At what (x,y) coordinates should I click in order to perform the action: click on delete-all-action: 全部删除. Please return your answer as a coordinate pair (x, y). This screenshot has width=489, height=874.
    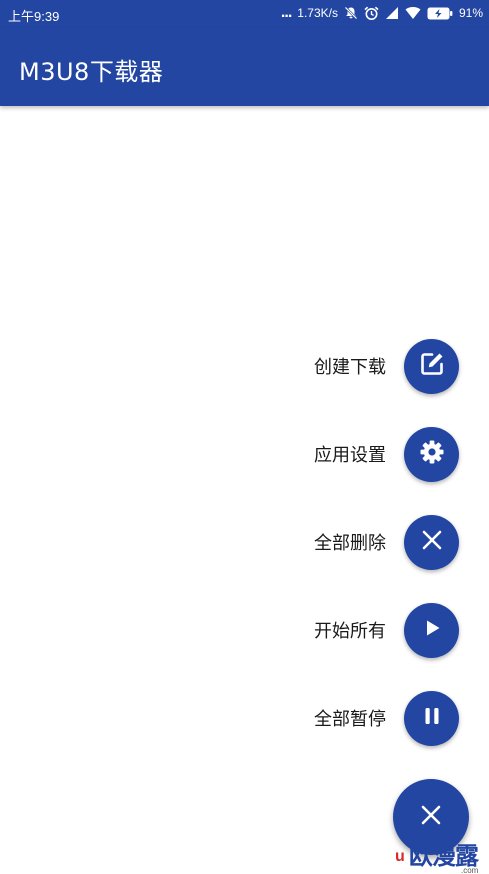
    Looking at the image, I should click on (386, 542).